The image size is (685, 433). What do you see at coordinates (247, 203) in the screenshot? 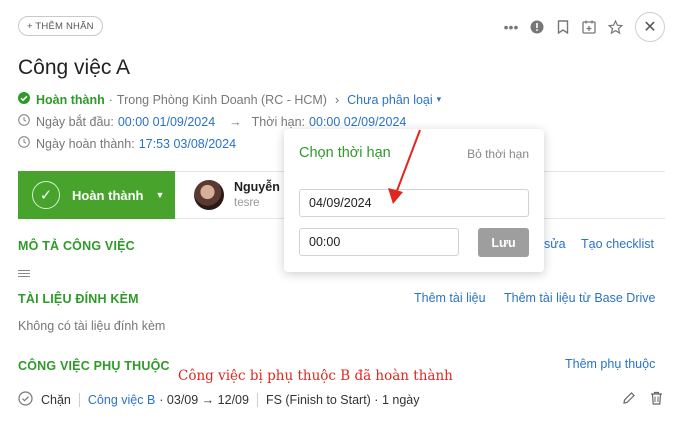
I see `assignee-subtitle: tesre` at bounding box center [247, 203].